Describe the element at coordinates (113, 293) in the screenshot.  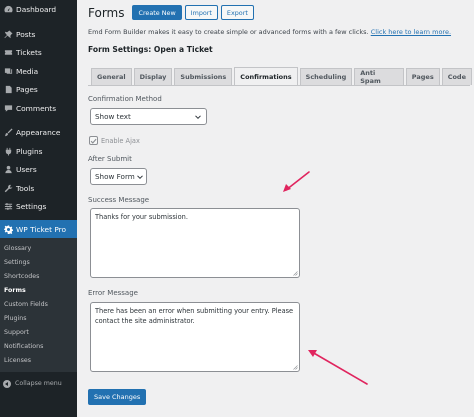
I see `error-message-label: Error Message` at that location.